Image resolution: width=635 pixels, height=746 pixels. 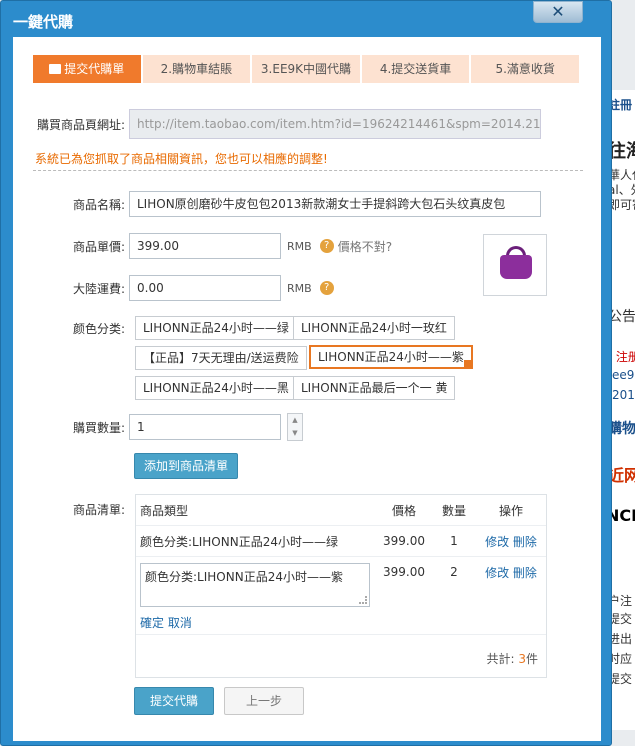 What do you see at coordinates (374, 328) in the screenshot?
I see `color-option: LIHONN正品24小时一玫红` at bounding box center [374, 328].